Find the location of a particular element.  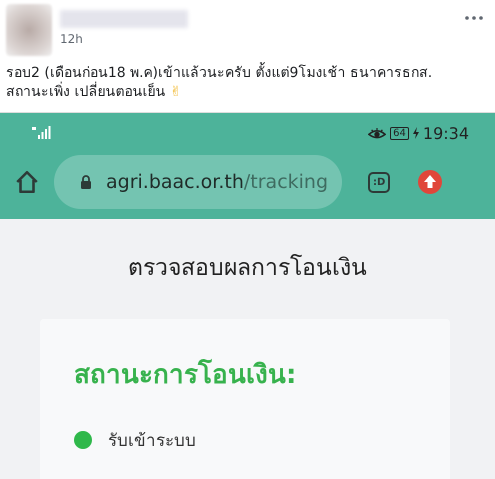

step-label: รับเข้าระบบ is located at coordinates (152, 441).